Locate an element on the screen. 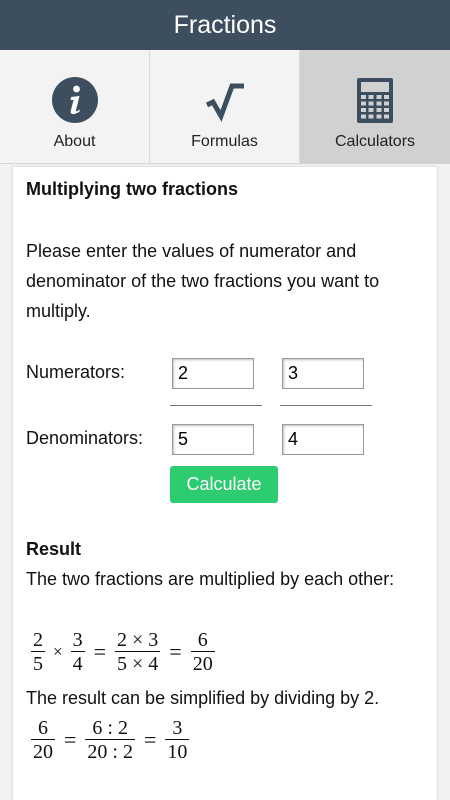 The width and height of the screenshot is (450, 800). denominator-2-input is located at coordinates (323, 439).